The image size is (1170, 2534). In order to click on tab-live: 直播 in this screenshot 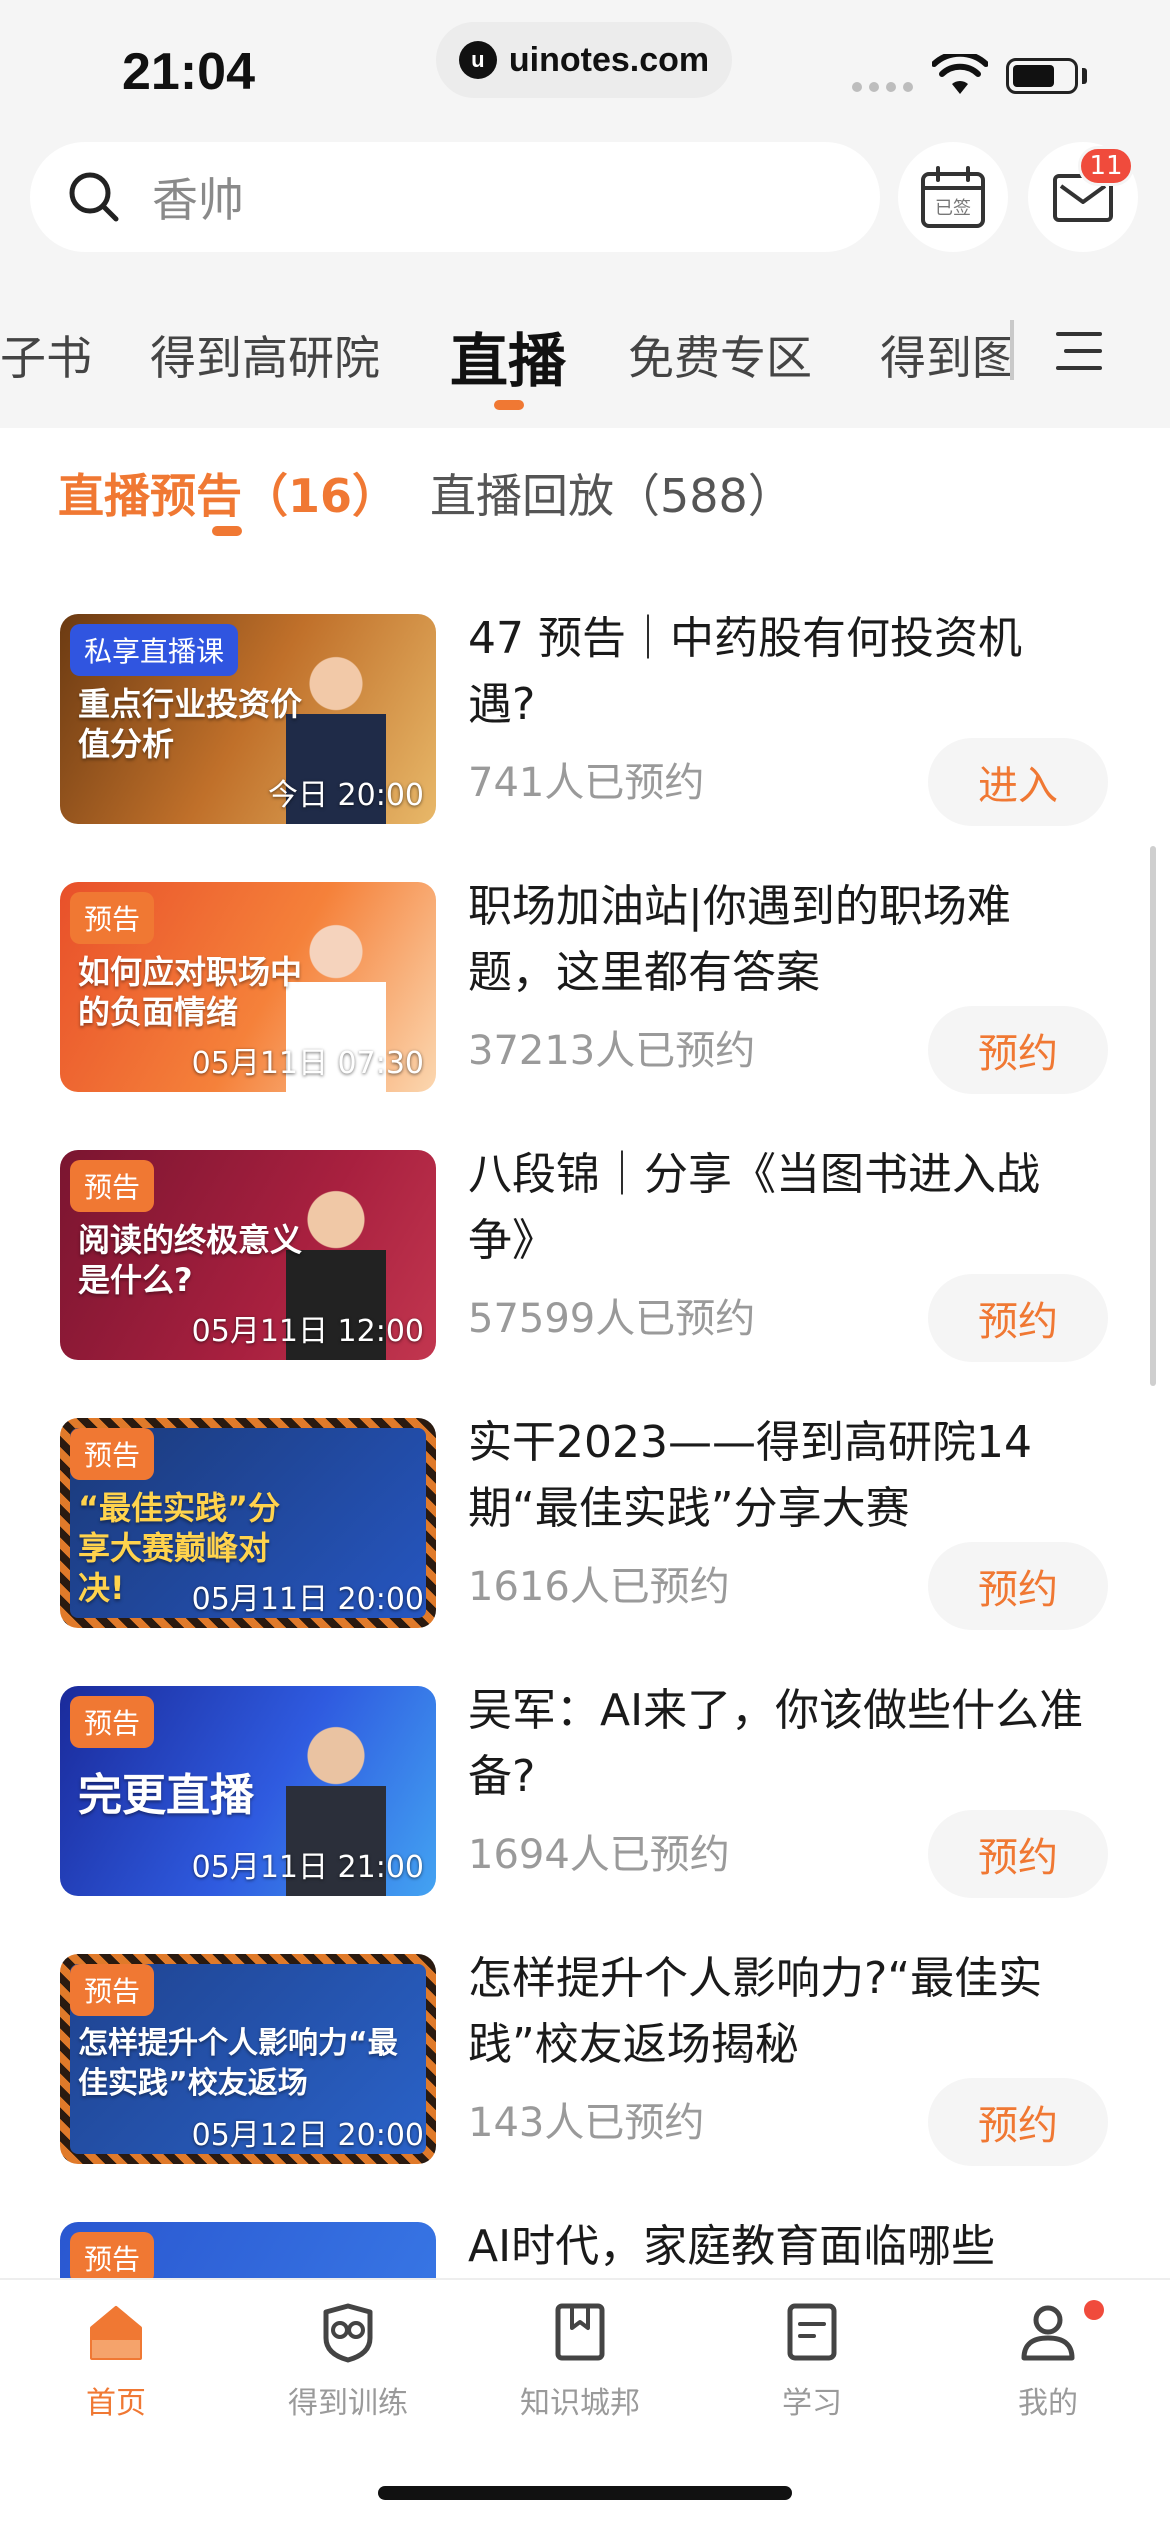, I will do `click(508, 356)`.